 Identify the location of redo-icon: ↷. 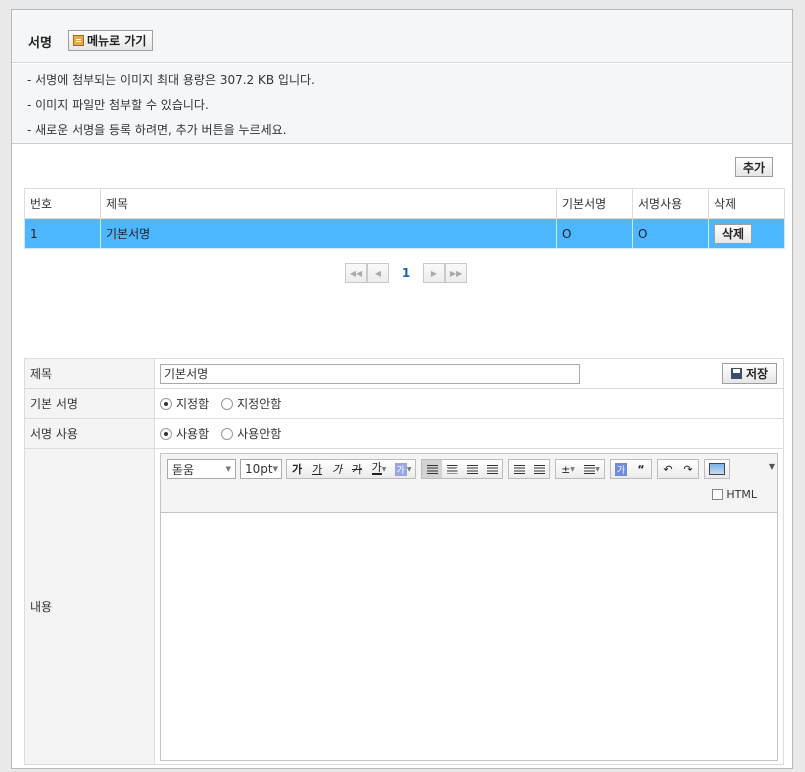
(688, 469).